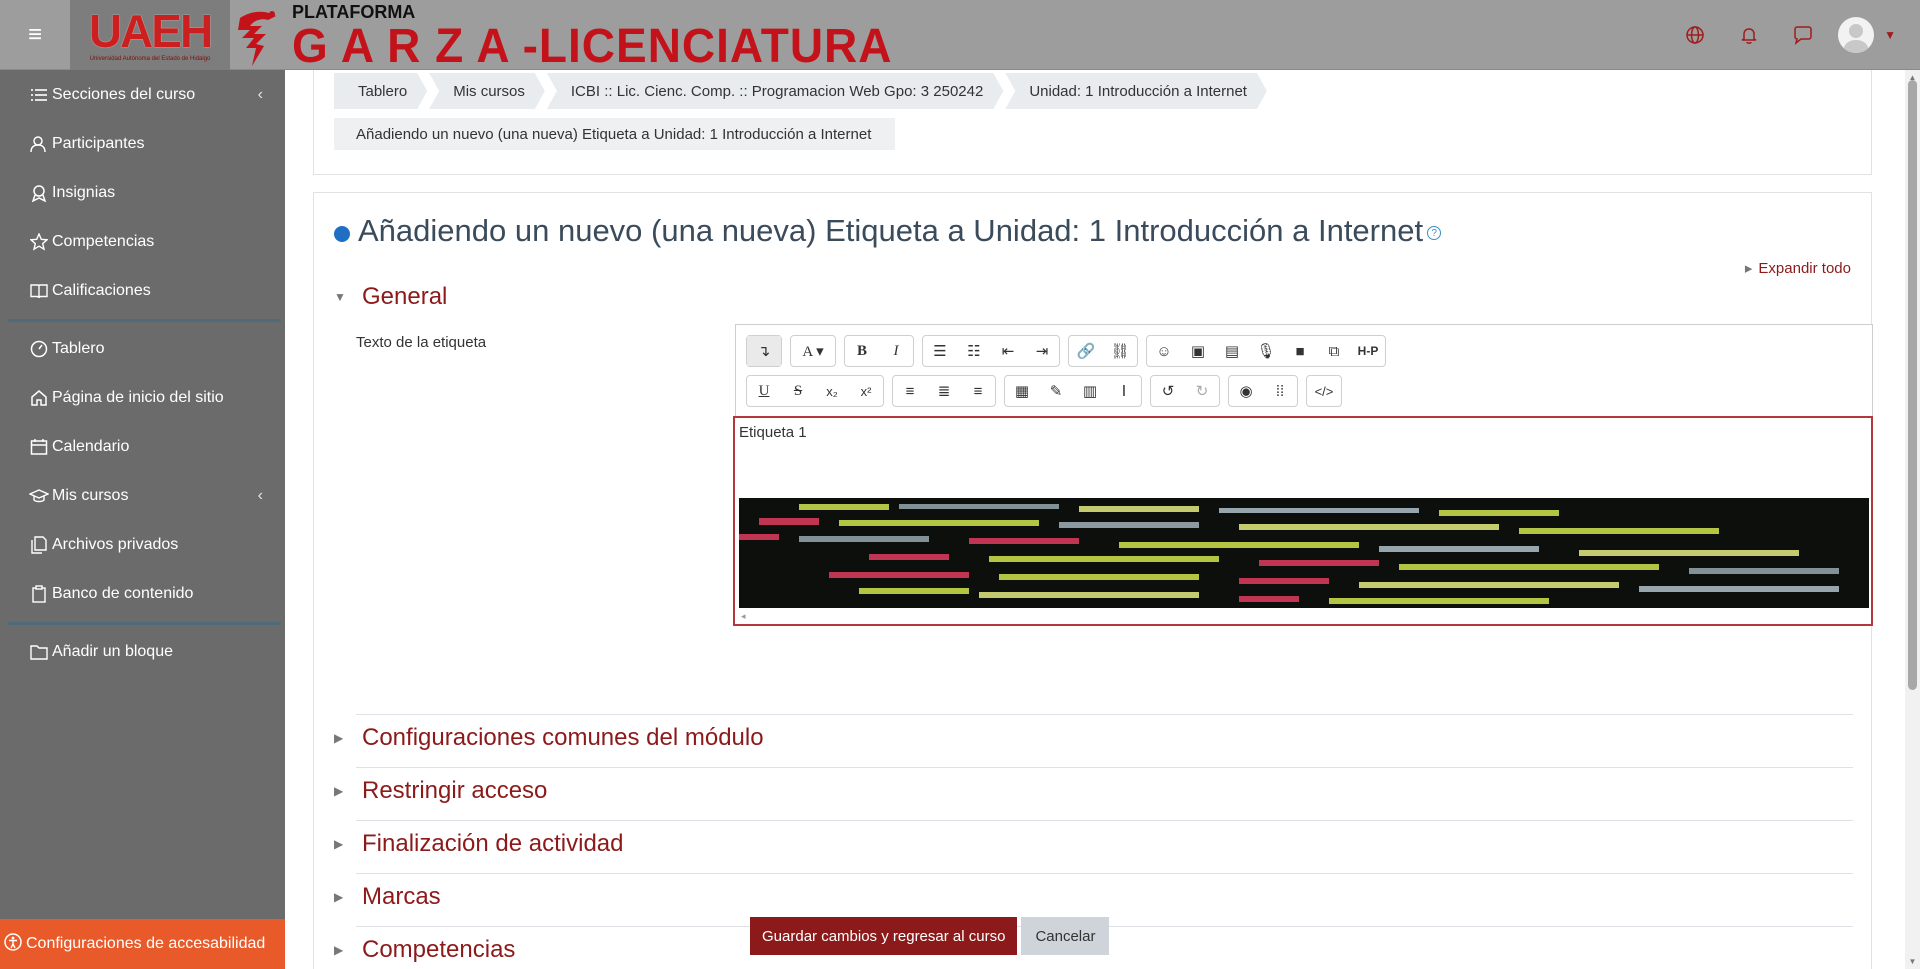  Describe the element at coordinates (1912, 385) in the screenshot. I see `scrollbar-thumb` at that location.